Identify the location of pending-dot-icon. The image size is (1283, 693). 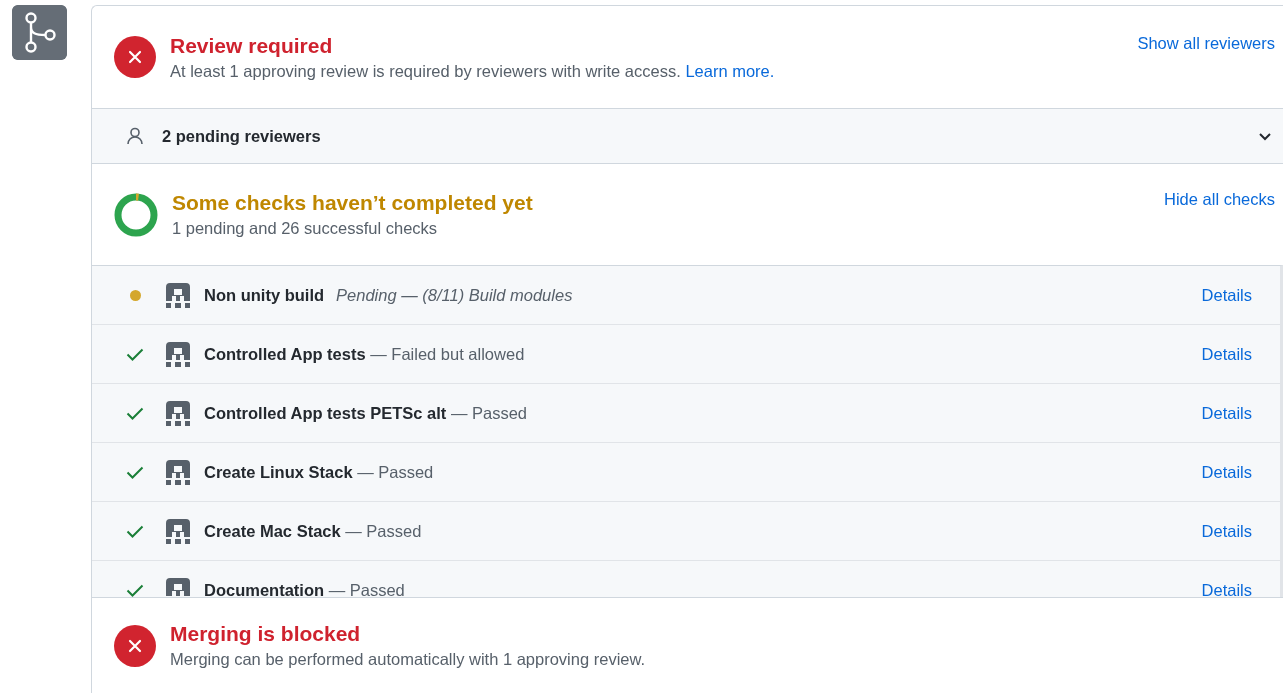
(135, 295).